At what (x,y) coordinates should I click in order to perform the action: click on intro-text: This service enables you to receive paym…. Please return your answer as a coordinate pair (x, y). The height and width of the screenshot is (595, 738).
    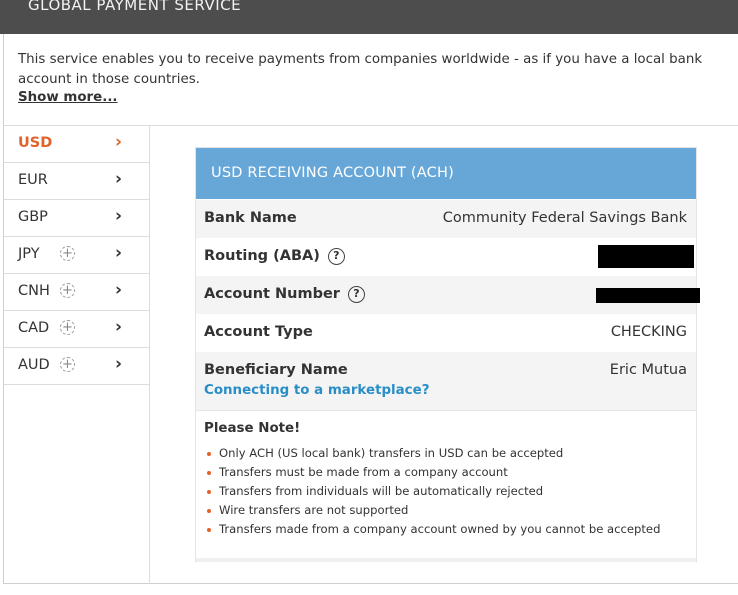
    Looking at the image, I should click on (360, 69).